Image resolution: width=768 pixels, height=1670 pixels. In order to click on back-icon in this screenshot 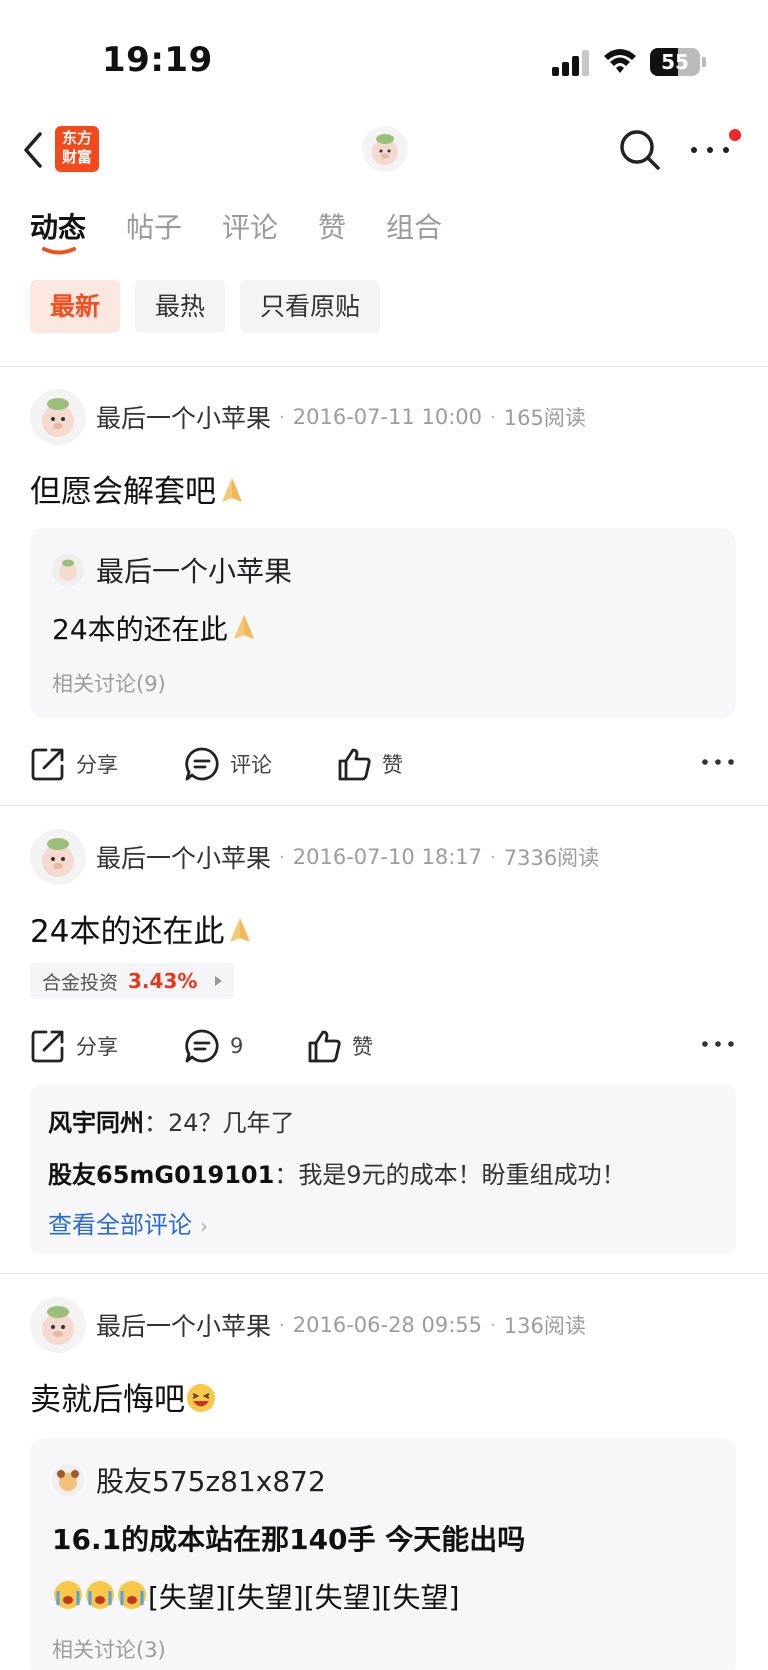, I will do `click(33, 150)`.